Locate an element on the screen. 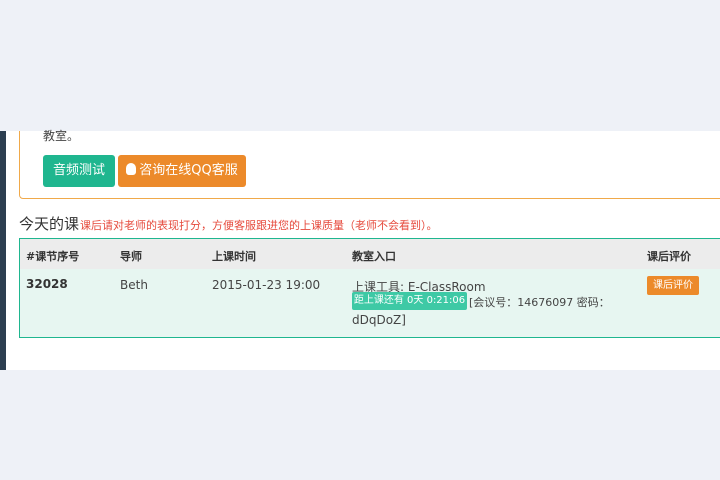 The width and height of the screenshot is (720, 480). tutor-name: Beth is located at coordinates (134, 285).